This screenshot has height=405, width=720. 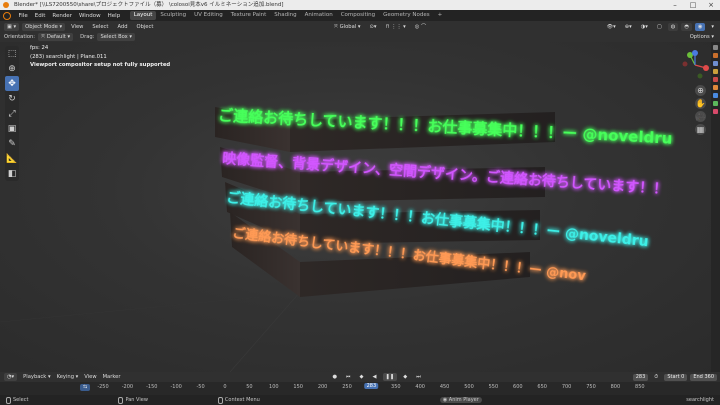 What do you see at coordinates (265, 331) in the screenshot?
I see `floor-line` at bounding box center [265, 331].